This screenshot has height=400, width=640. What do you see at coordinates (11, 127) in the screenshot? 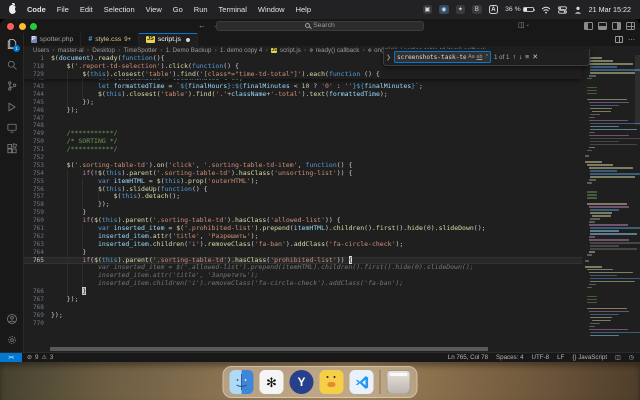
I see `sidebar-item-remote-explorer` at bounding box center [11, 127].